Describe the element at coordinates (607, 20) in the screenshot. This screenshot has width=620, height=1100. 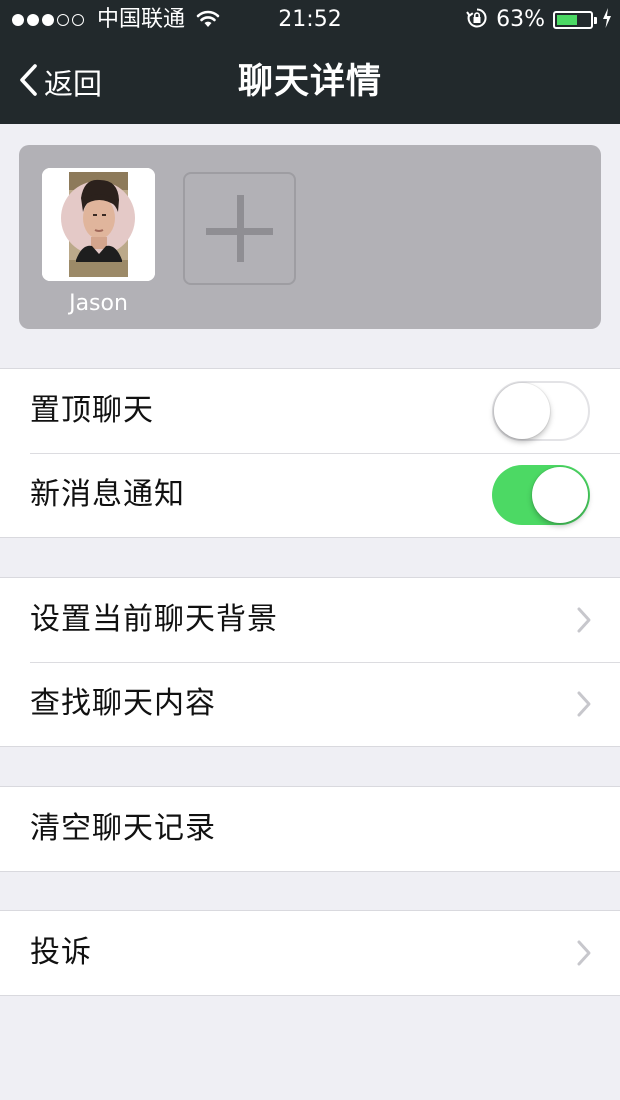
I see `charging-icon` at that location.